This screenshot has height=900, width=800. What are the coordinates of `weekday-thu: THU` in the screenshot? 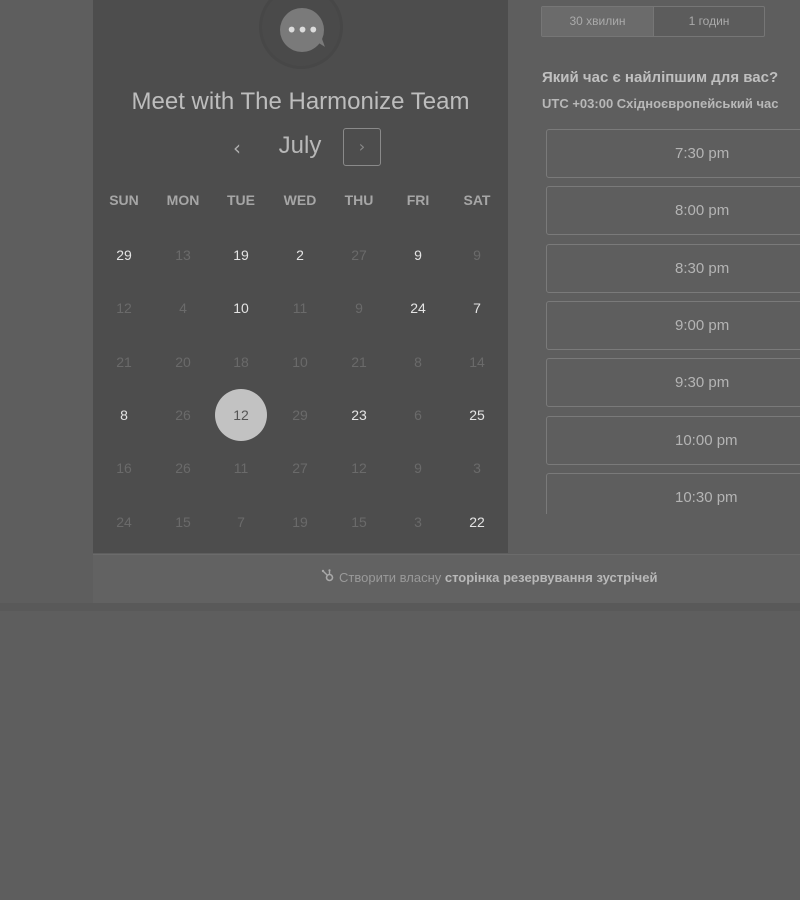 It's located at (359, 200).